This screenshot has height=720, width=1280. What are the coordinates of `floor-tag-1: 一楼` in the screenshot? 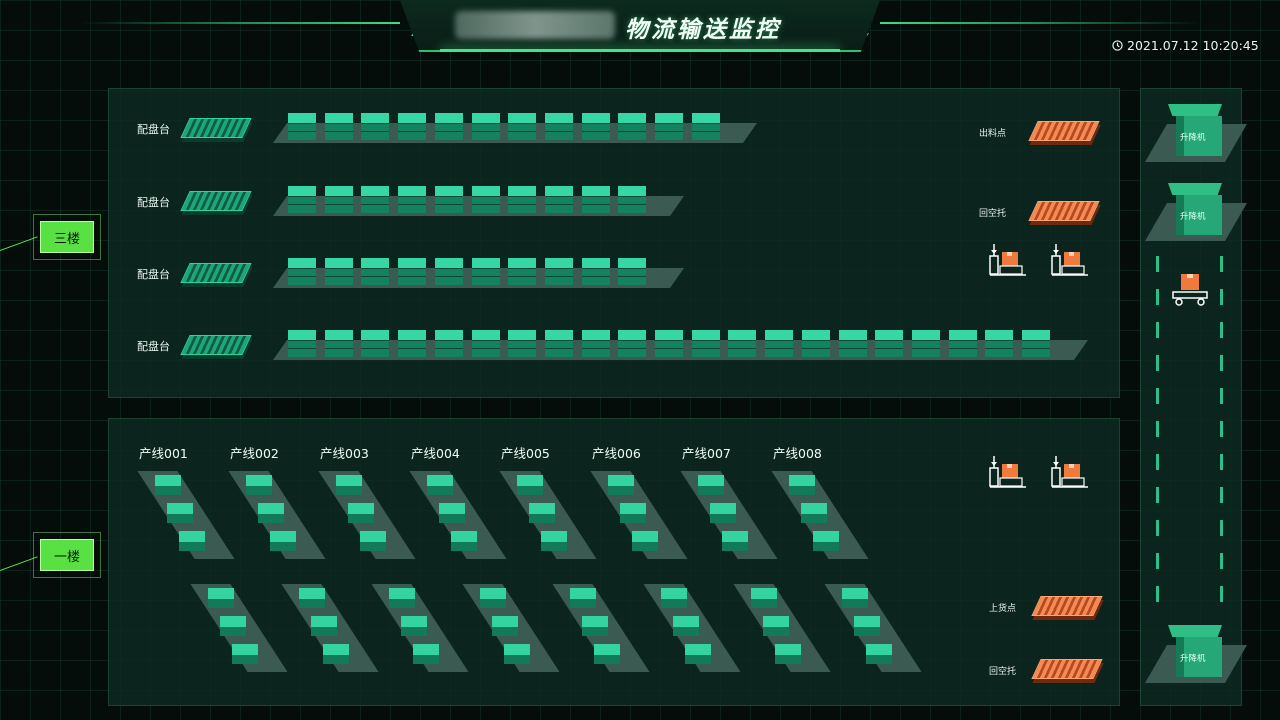 It's located at (67, 555).